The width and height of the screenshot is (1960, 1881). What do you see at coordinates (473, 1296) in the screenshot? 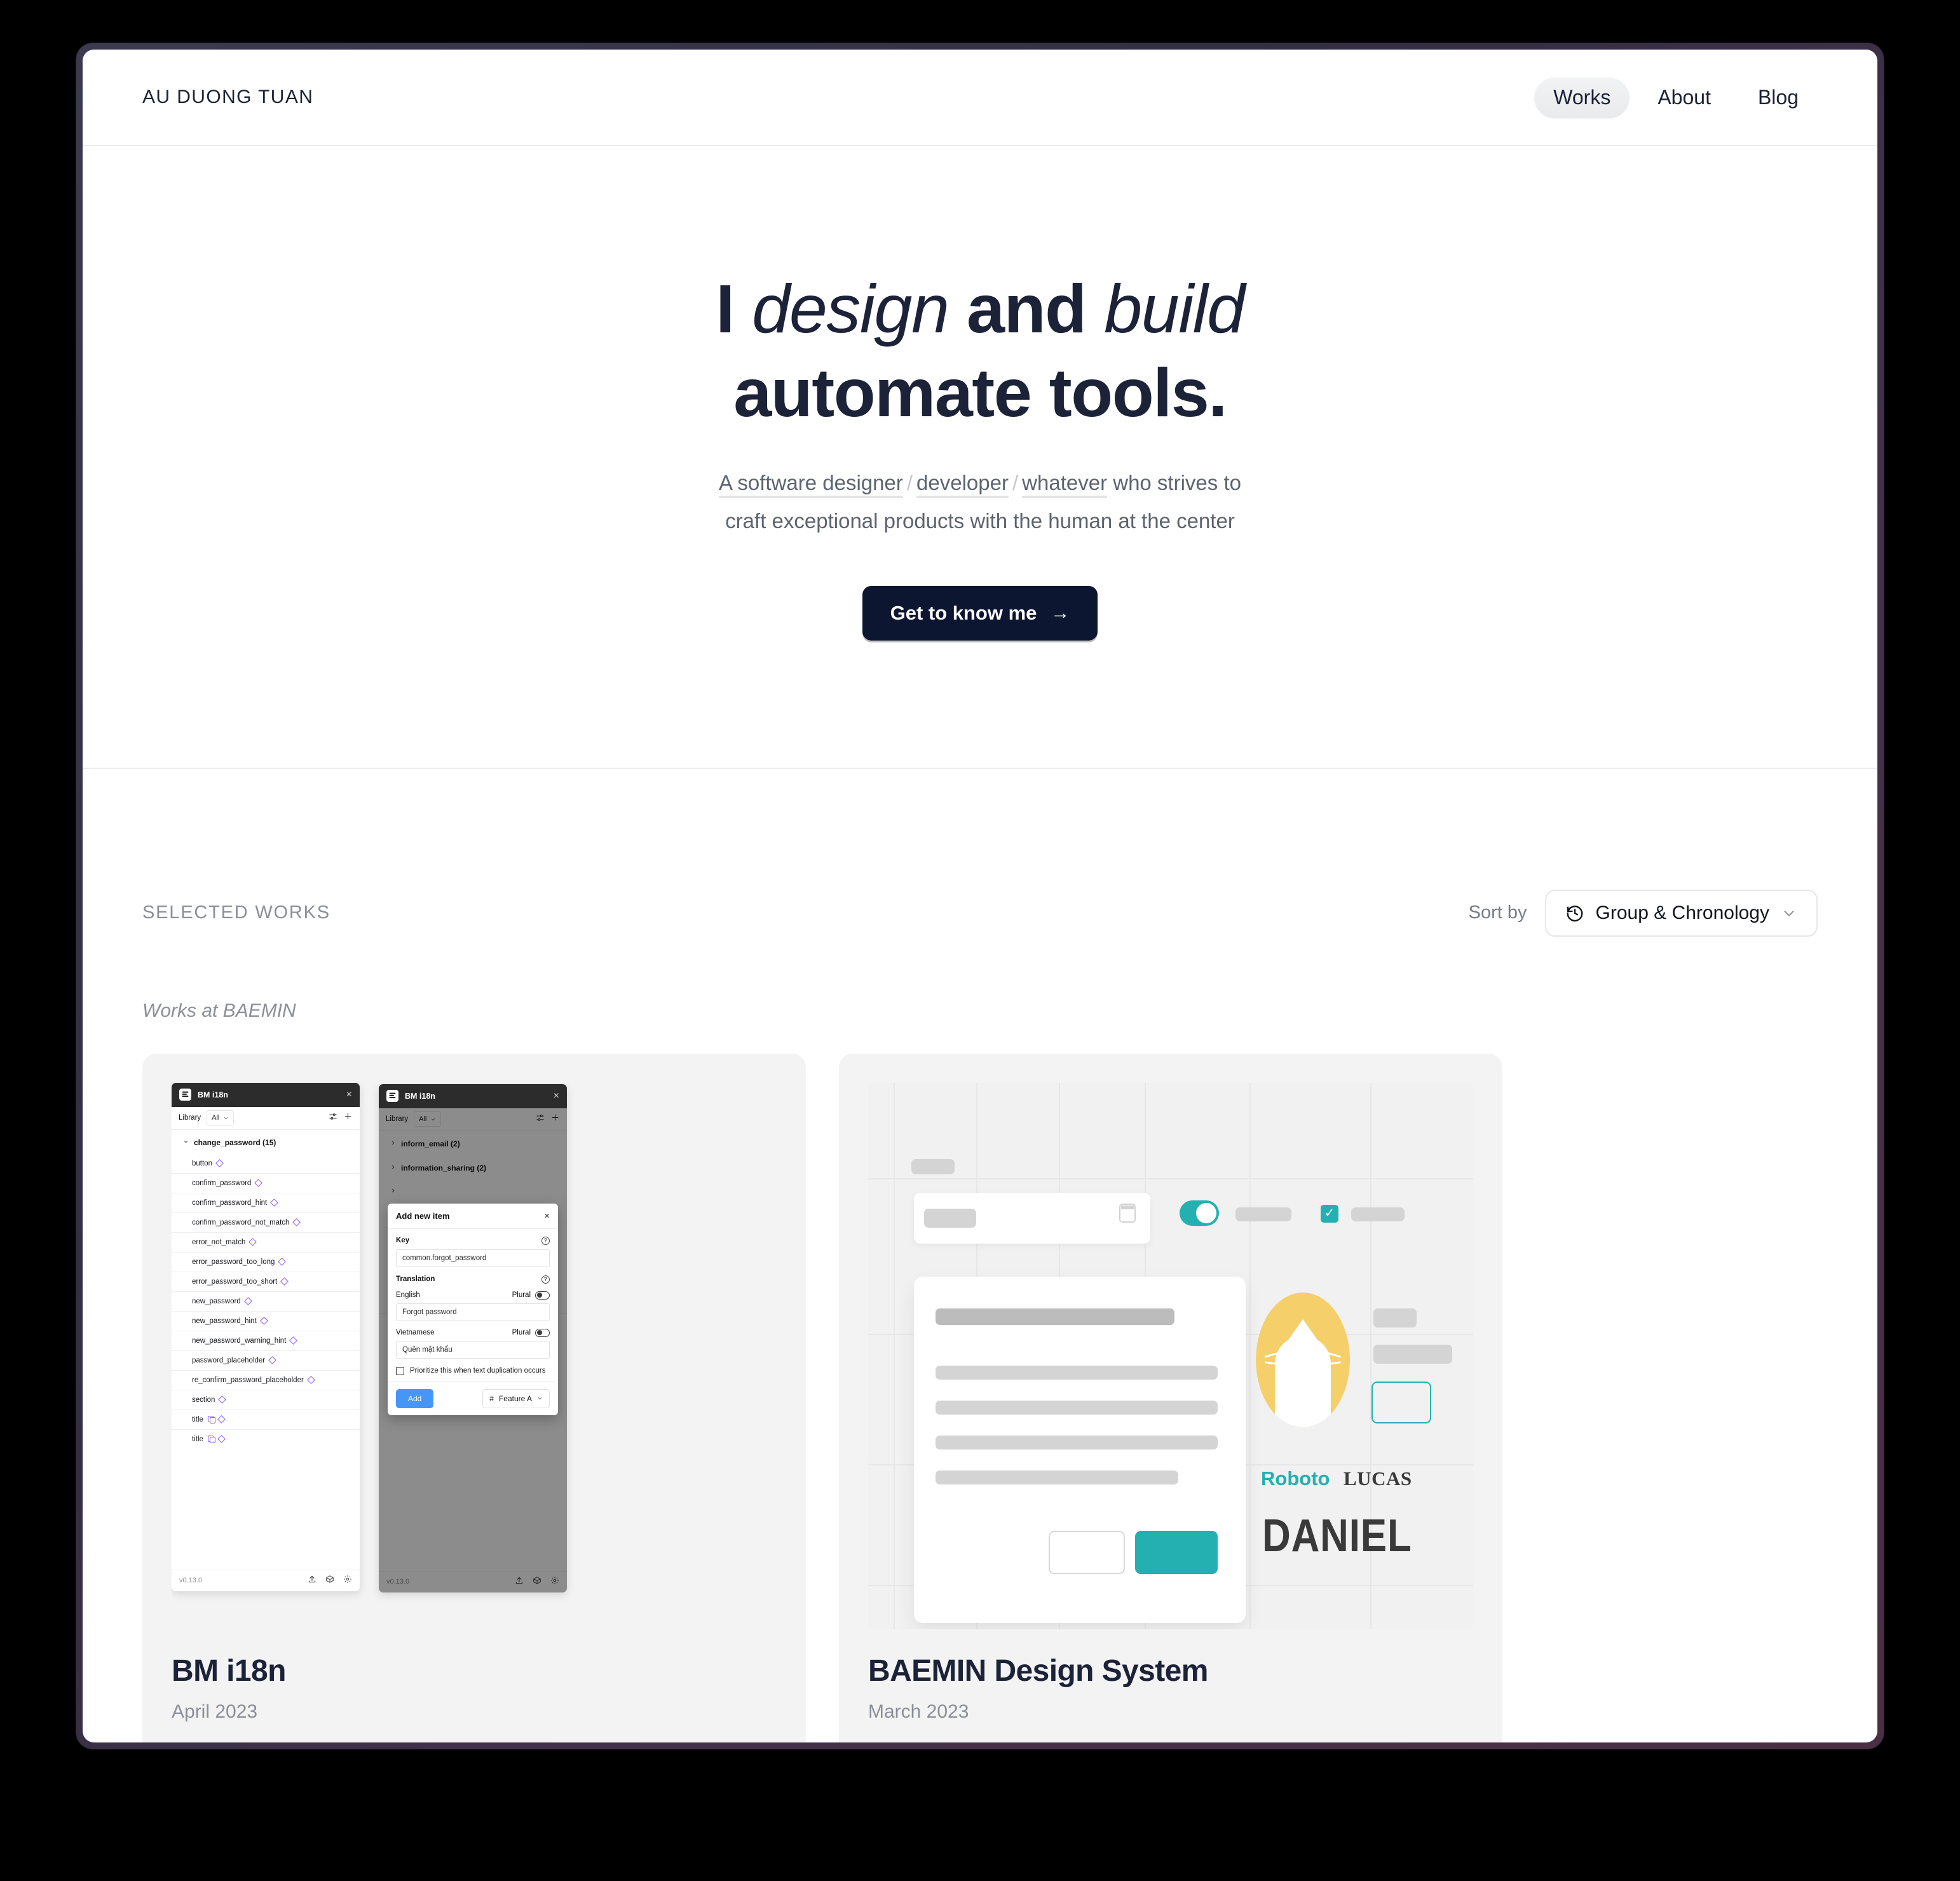
I see `english-row: English Plural` at bounding box center [473, 1296].